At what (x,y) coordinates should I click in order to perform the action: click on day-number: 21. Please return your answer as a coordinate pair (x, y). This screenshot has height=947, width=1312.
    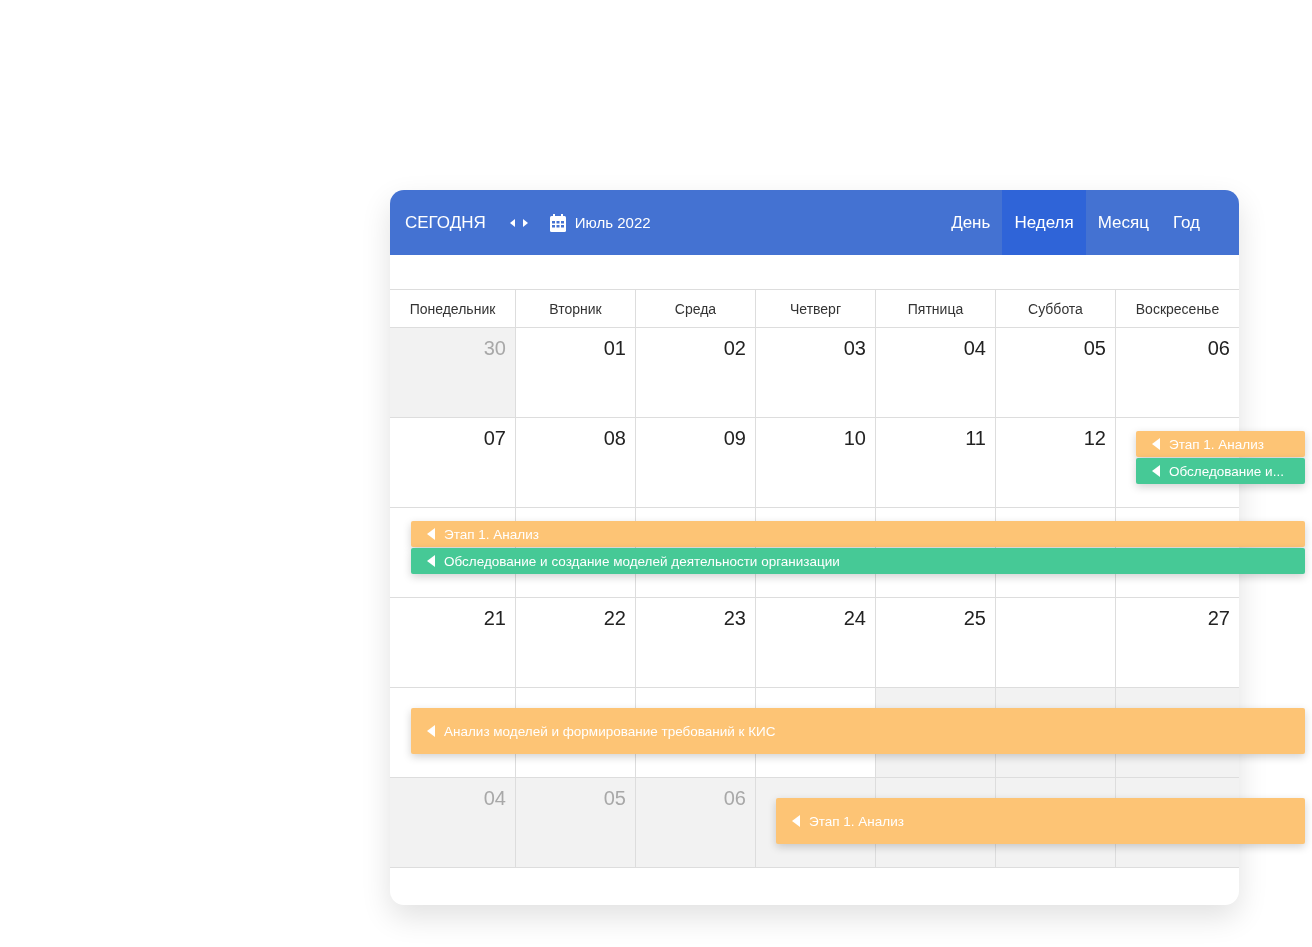
    Looking at the image, I should click on (494, 618).